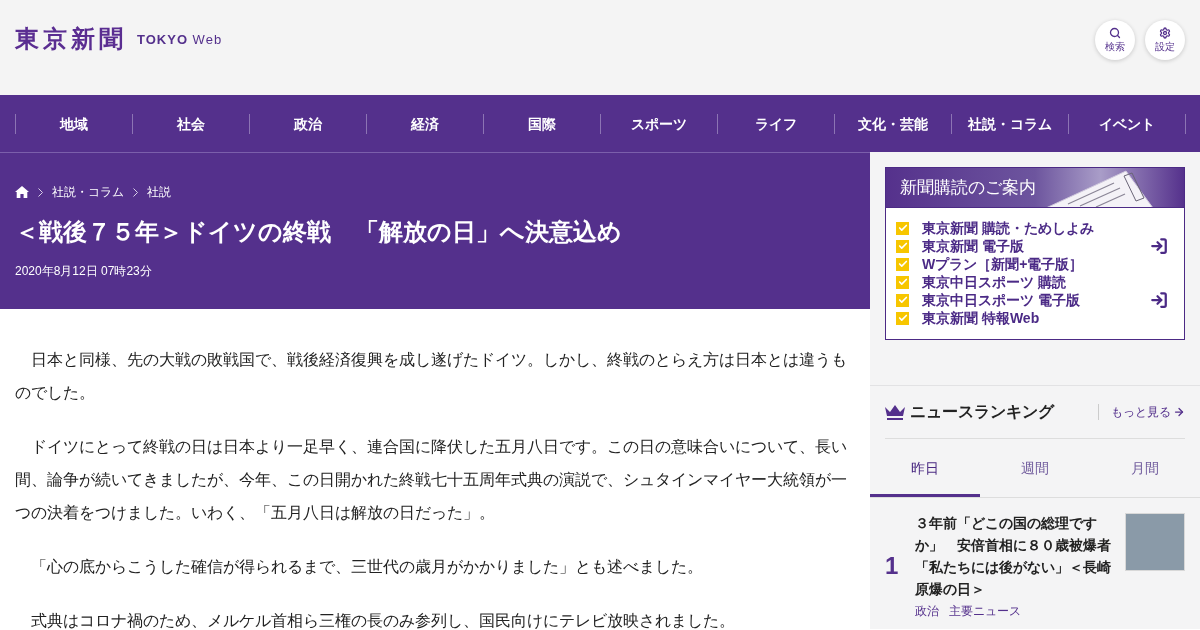 This screenshot has width=1200, height=630. Describe the element at coordinates (1010, 123) in the screenshot. I see `nav-link: 社説・コラム` at that location.